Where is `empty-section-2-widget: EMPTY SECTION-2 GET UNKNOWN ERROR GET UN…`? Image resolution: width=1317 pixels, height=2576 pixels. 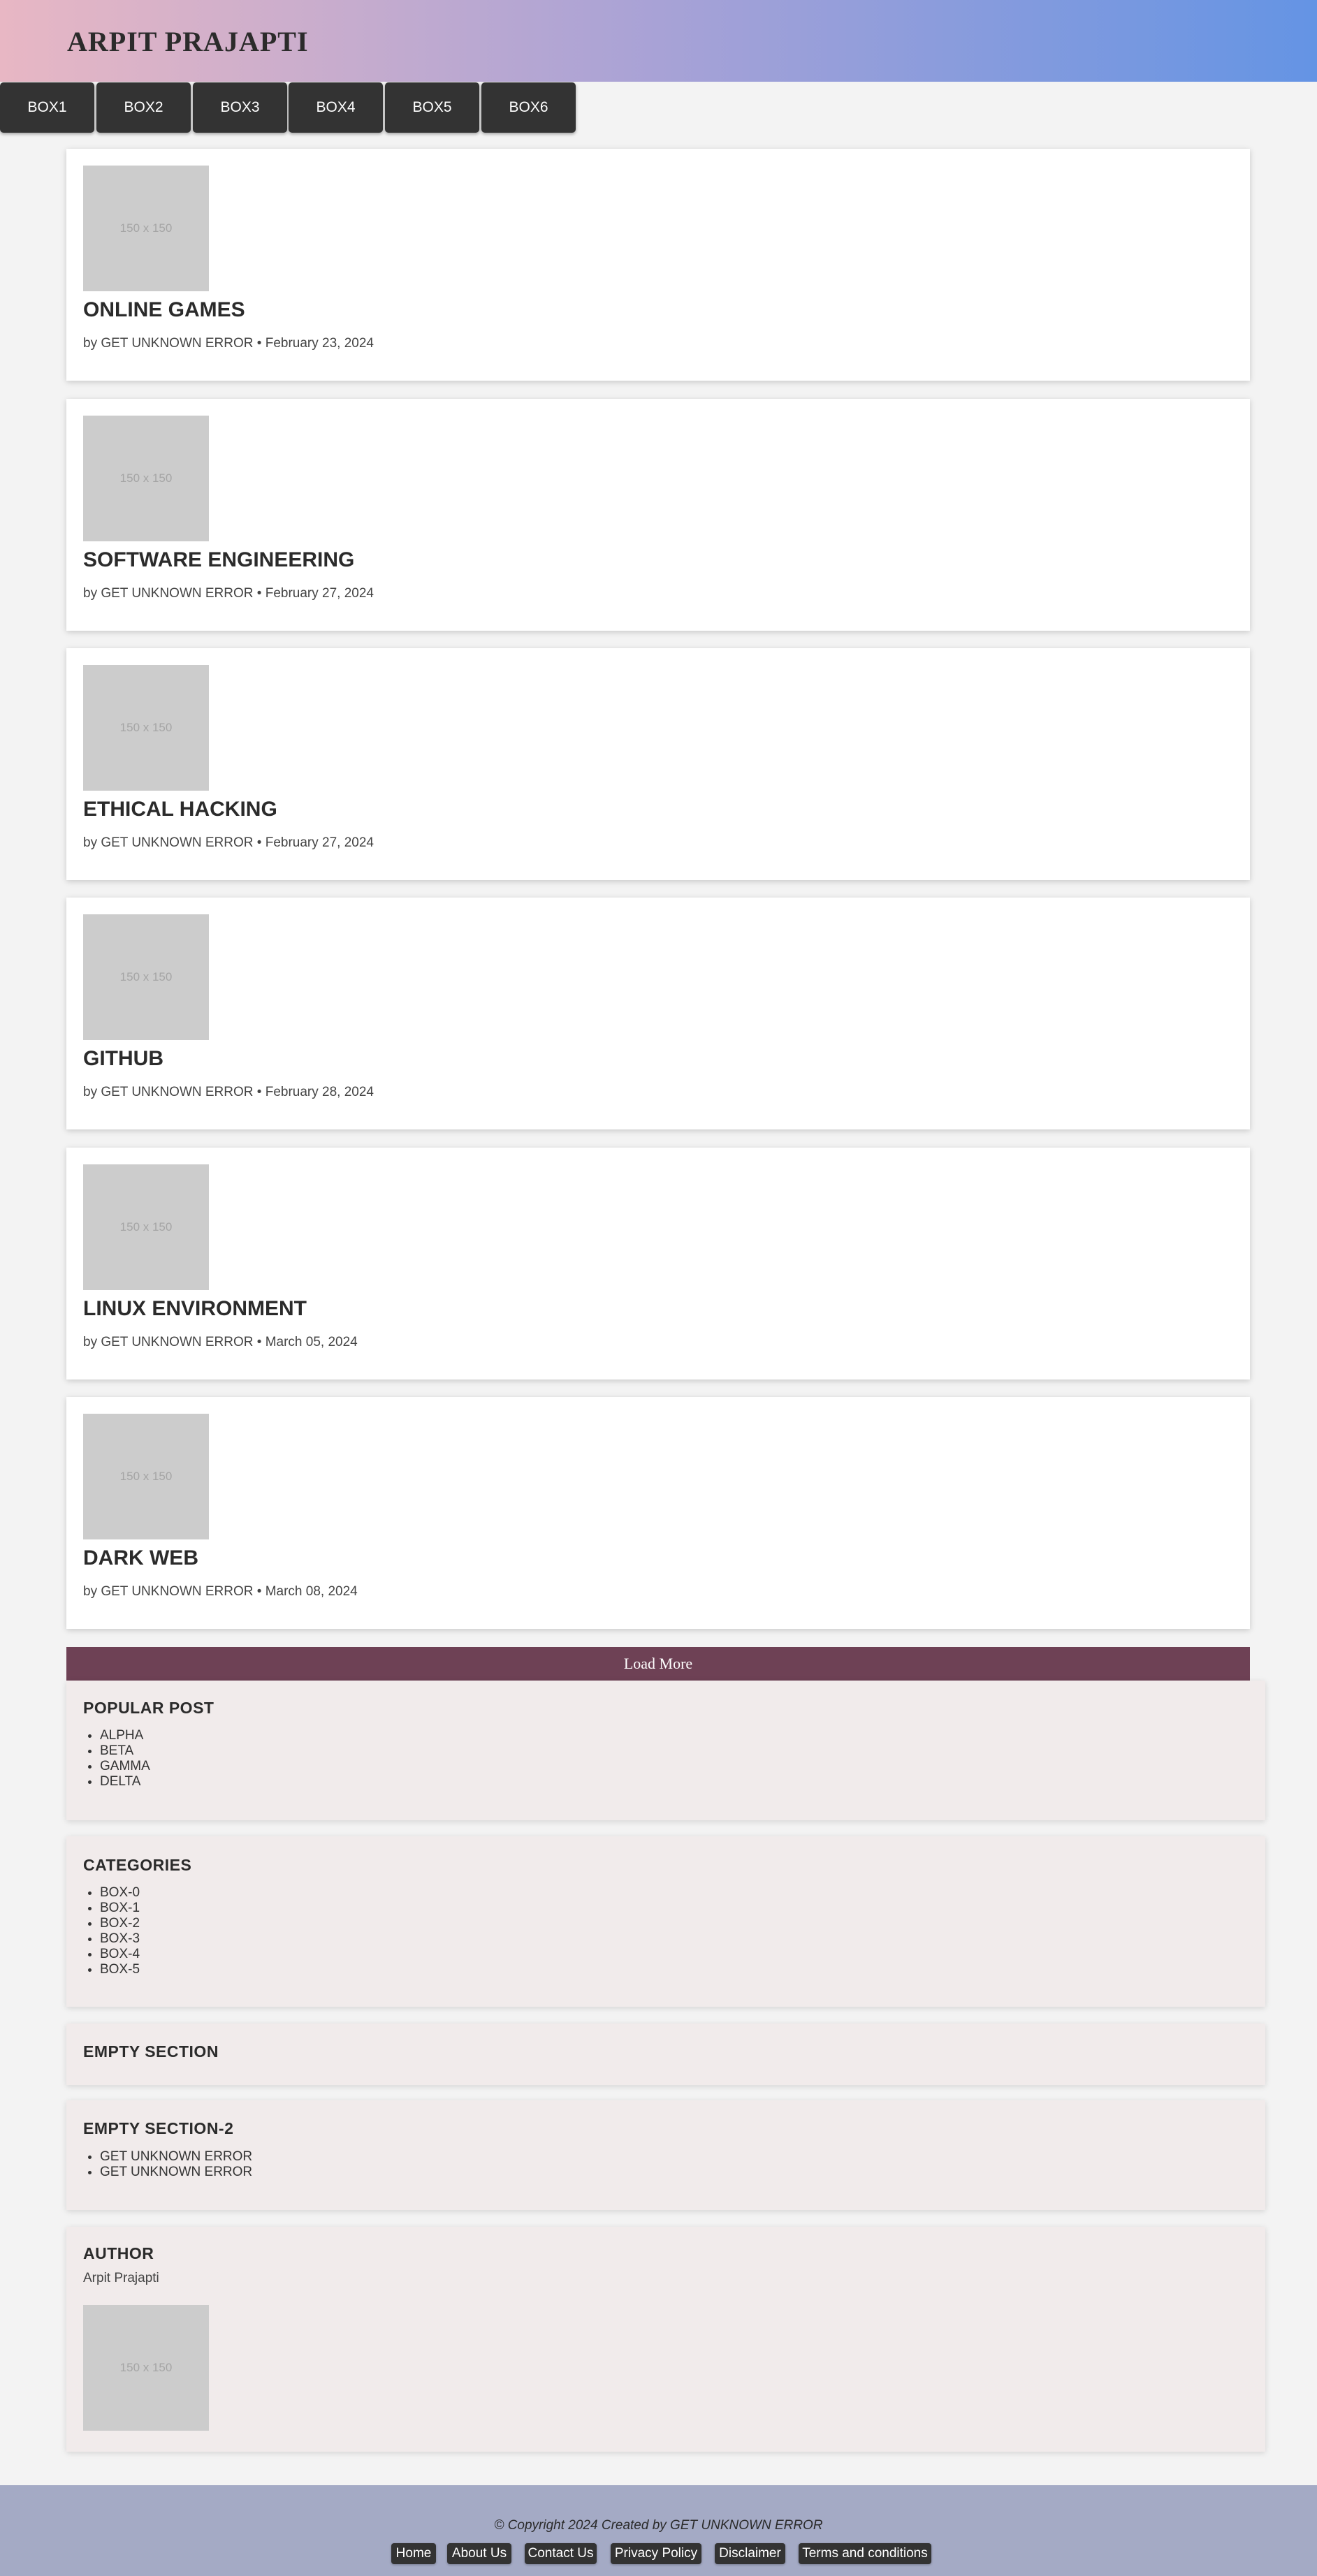
empty-section-2-widget: EMPTY SECTION-2 GET UNKNOWN ERROR GET UN… is located at coordinates (665, 2155).